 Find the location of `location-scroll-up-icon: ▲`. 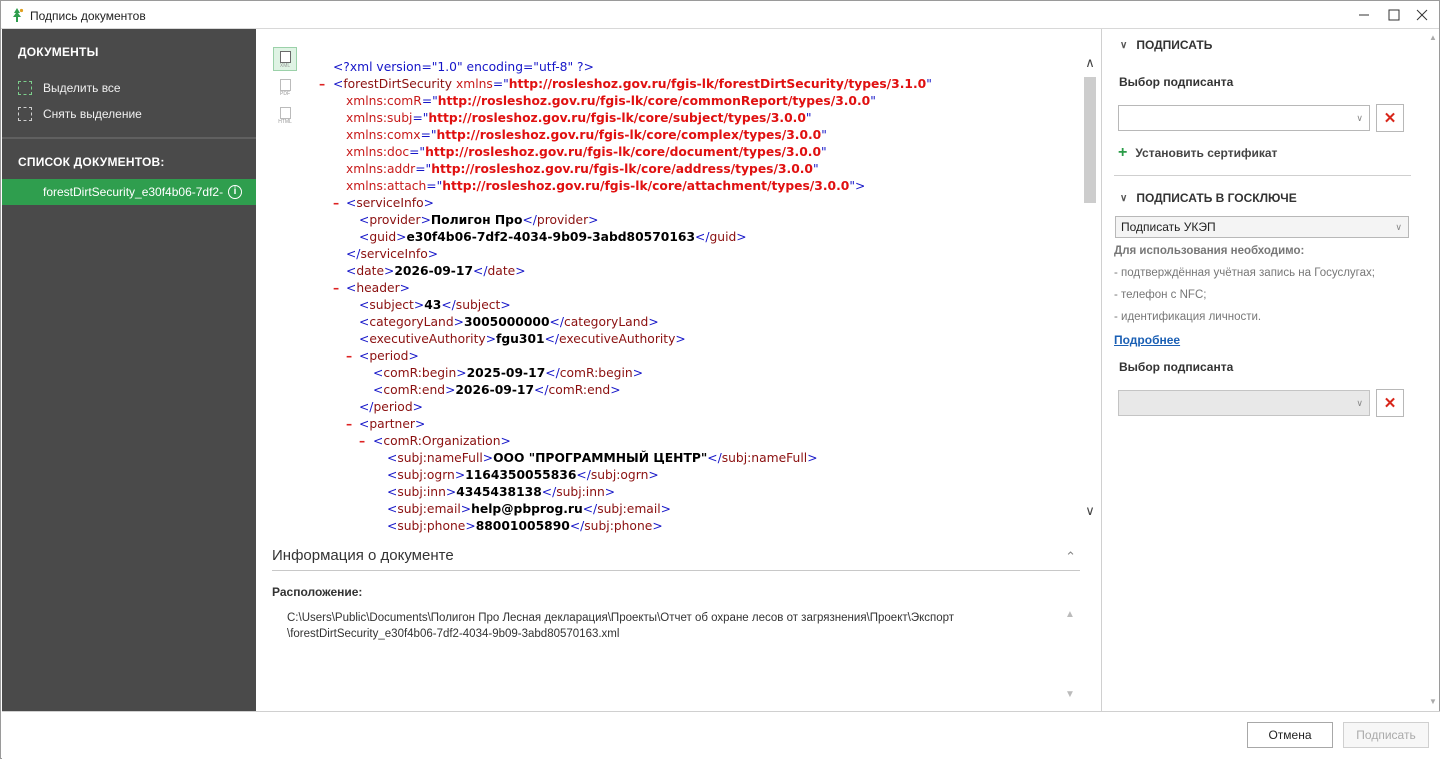

location-scroll-up-icon: ▲ is located at coordinates (1070, 614).